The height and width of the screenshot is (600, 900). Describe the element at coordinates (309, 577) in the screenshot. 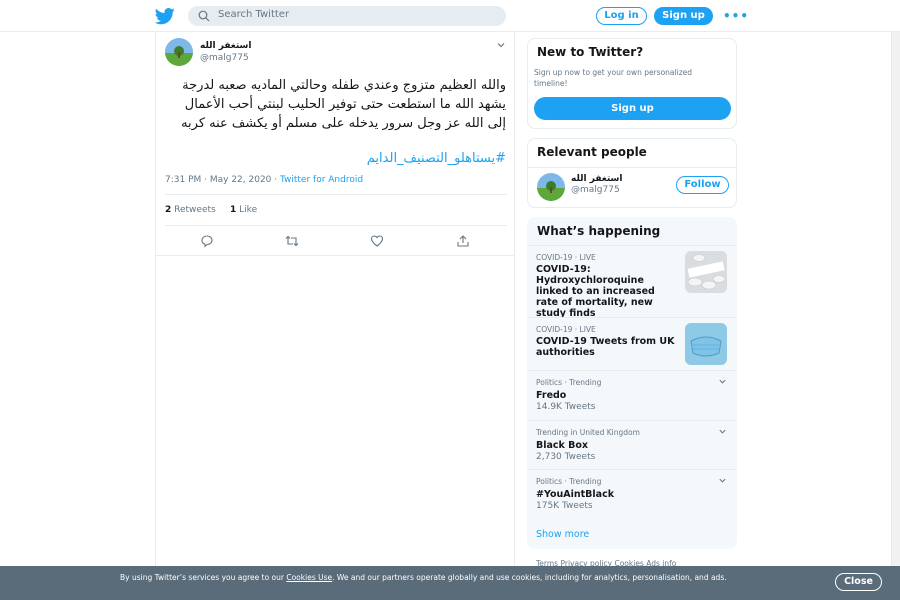

I see `cookies-use-link: Cookies Use` at that location.